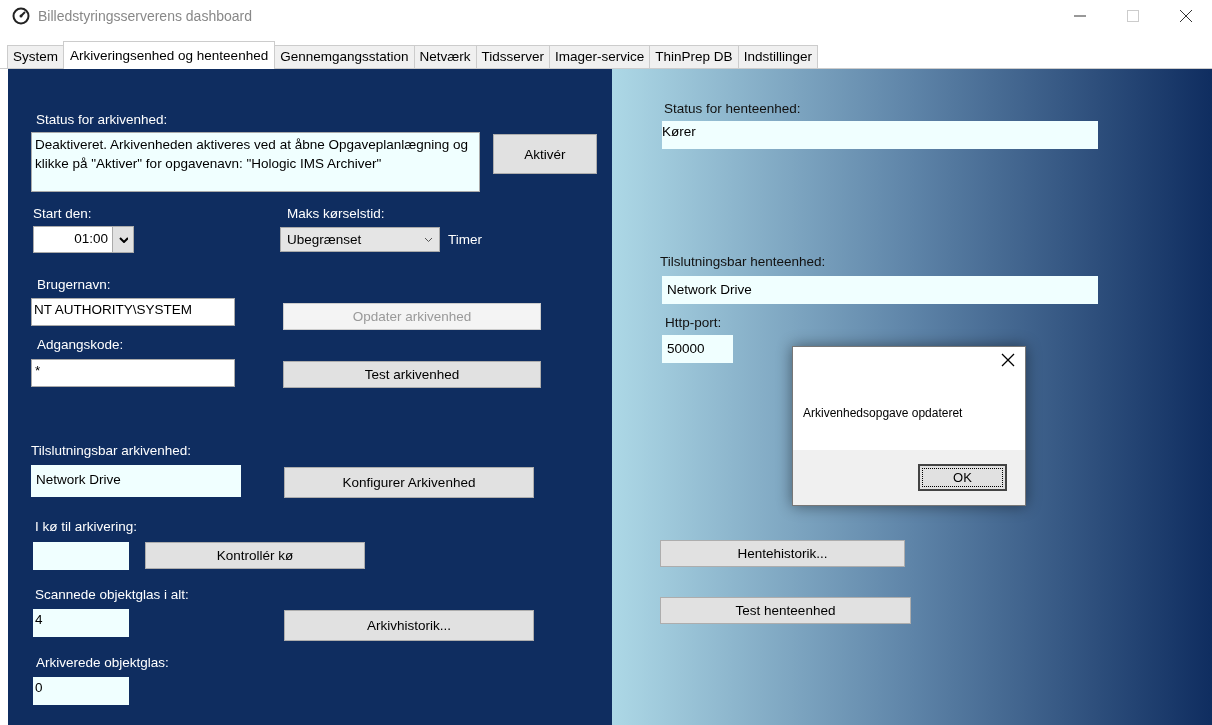 This screenshot has height=725, width=1212. I want to click on field-label: Start den:, so click(63, 213).